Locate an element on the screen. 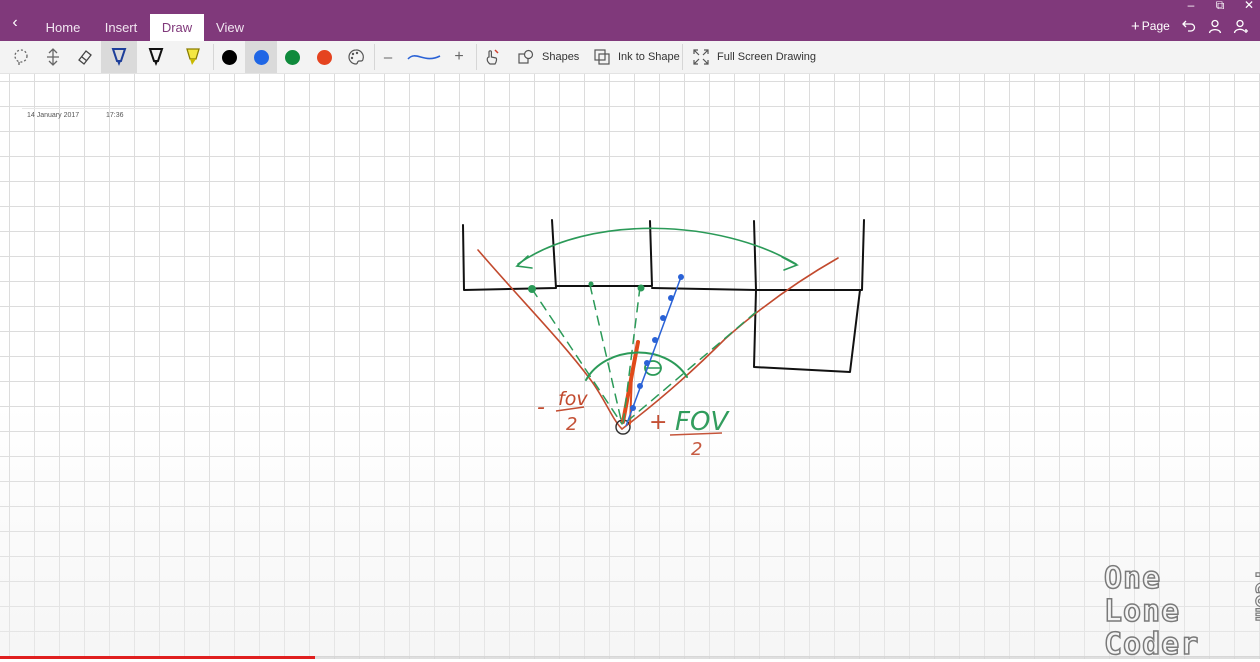 The image size is (1260, 662). left-sign-label: - is located at coordinates (541, 407).